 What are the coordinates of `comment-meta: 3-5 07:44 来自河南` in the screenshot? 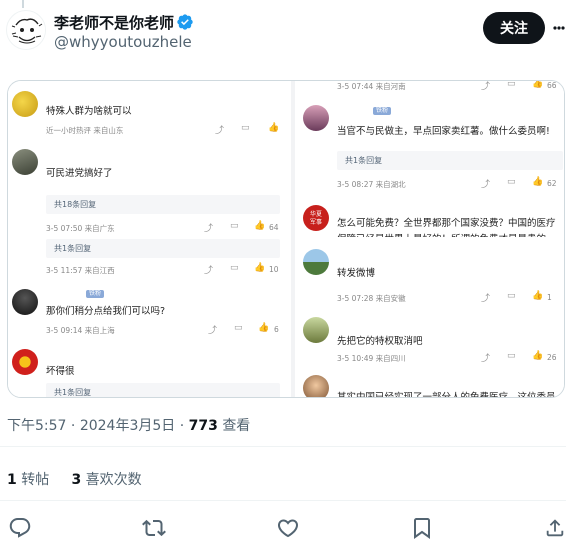 It's located at (371, 86).